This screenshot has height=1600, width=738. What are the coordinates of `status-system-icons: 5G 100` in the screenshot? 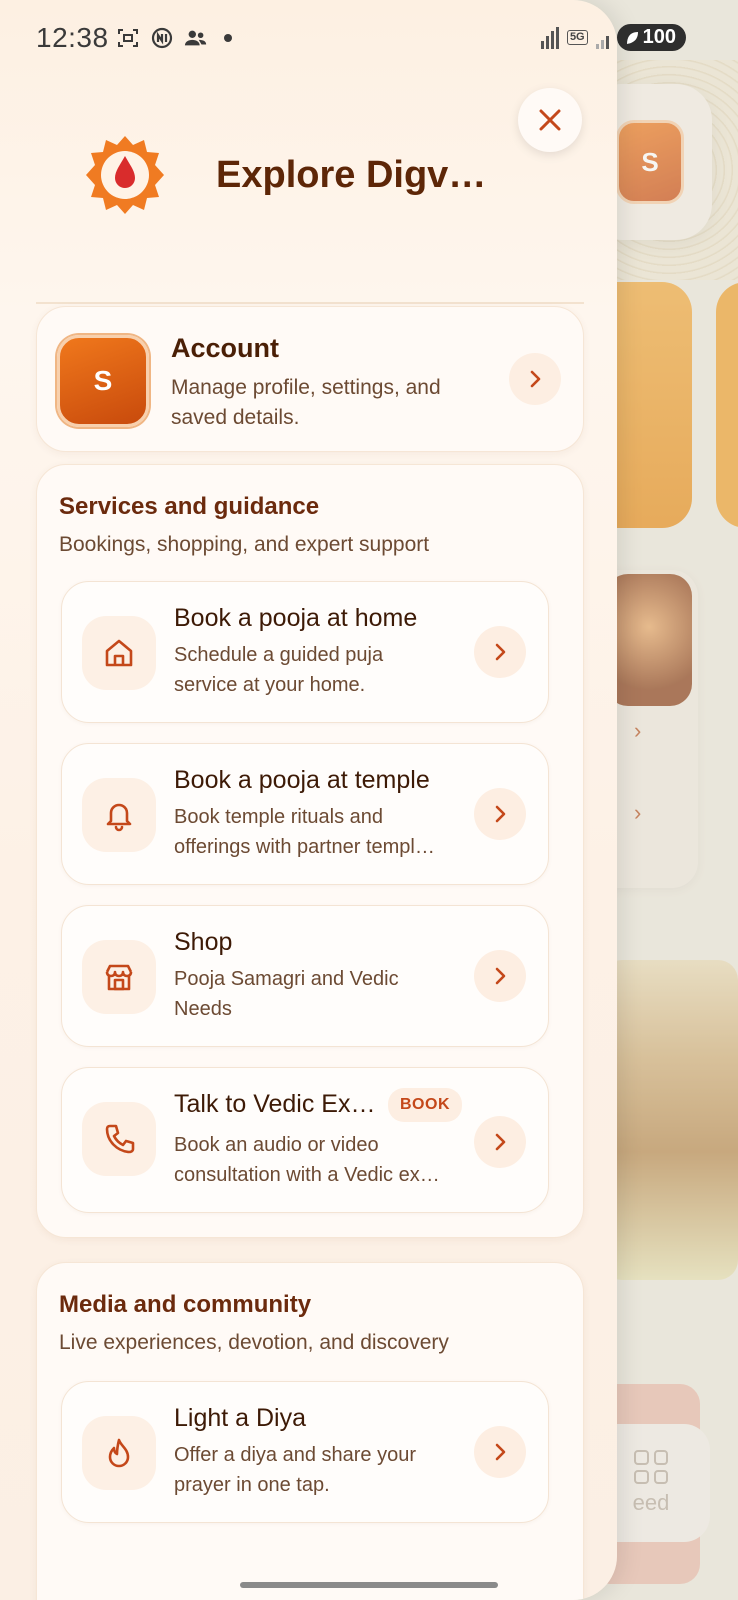 It's located at (613, 37).